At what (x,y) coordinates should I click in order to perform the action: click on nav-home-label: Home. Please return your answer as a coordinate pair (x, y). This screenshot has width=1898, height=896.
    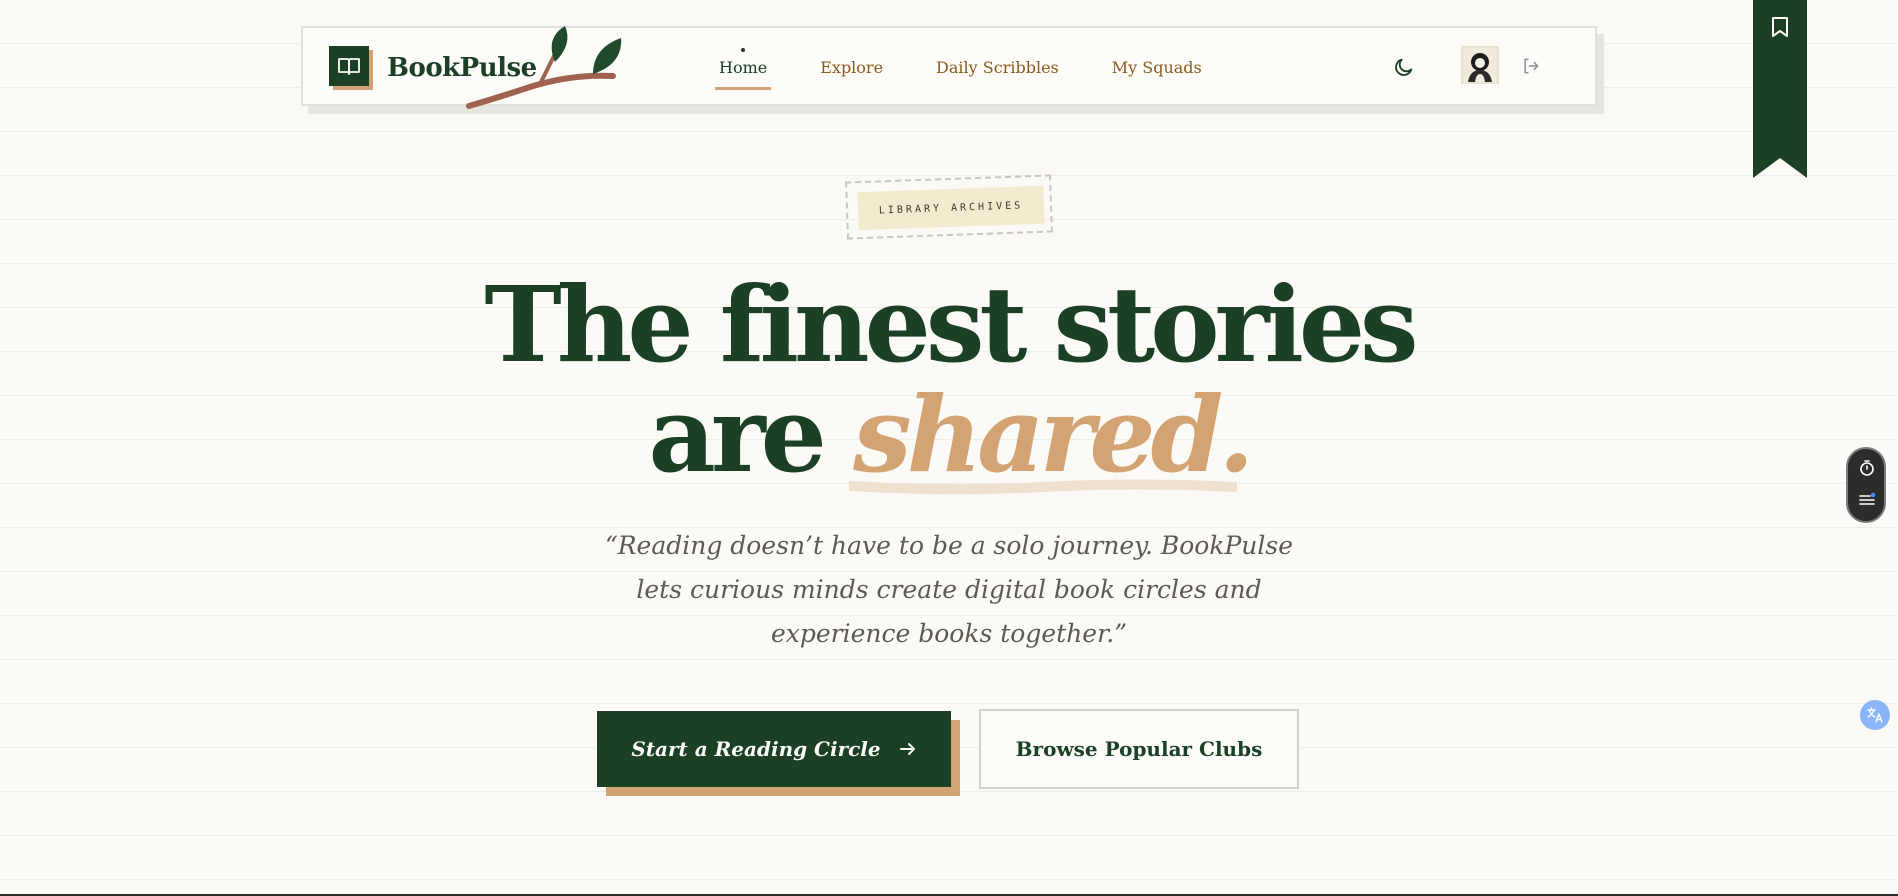
    Looking at the image, I should click on (743, 67).